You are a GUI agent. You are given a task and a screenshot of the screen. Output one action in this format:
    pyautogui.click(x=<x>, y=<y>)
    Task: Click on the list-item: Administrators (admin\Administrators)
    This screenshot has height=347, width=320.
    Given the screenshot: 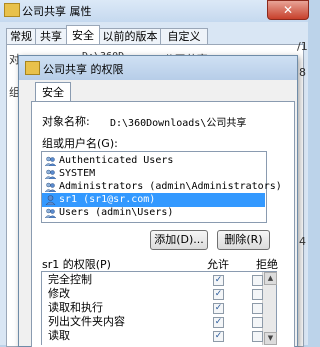 What is the action you would take?
    pyautogui.click(x=162, y=187)
    